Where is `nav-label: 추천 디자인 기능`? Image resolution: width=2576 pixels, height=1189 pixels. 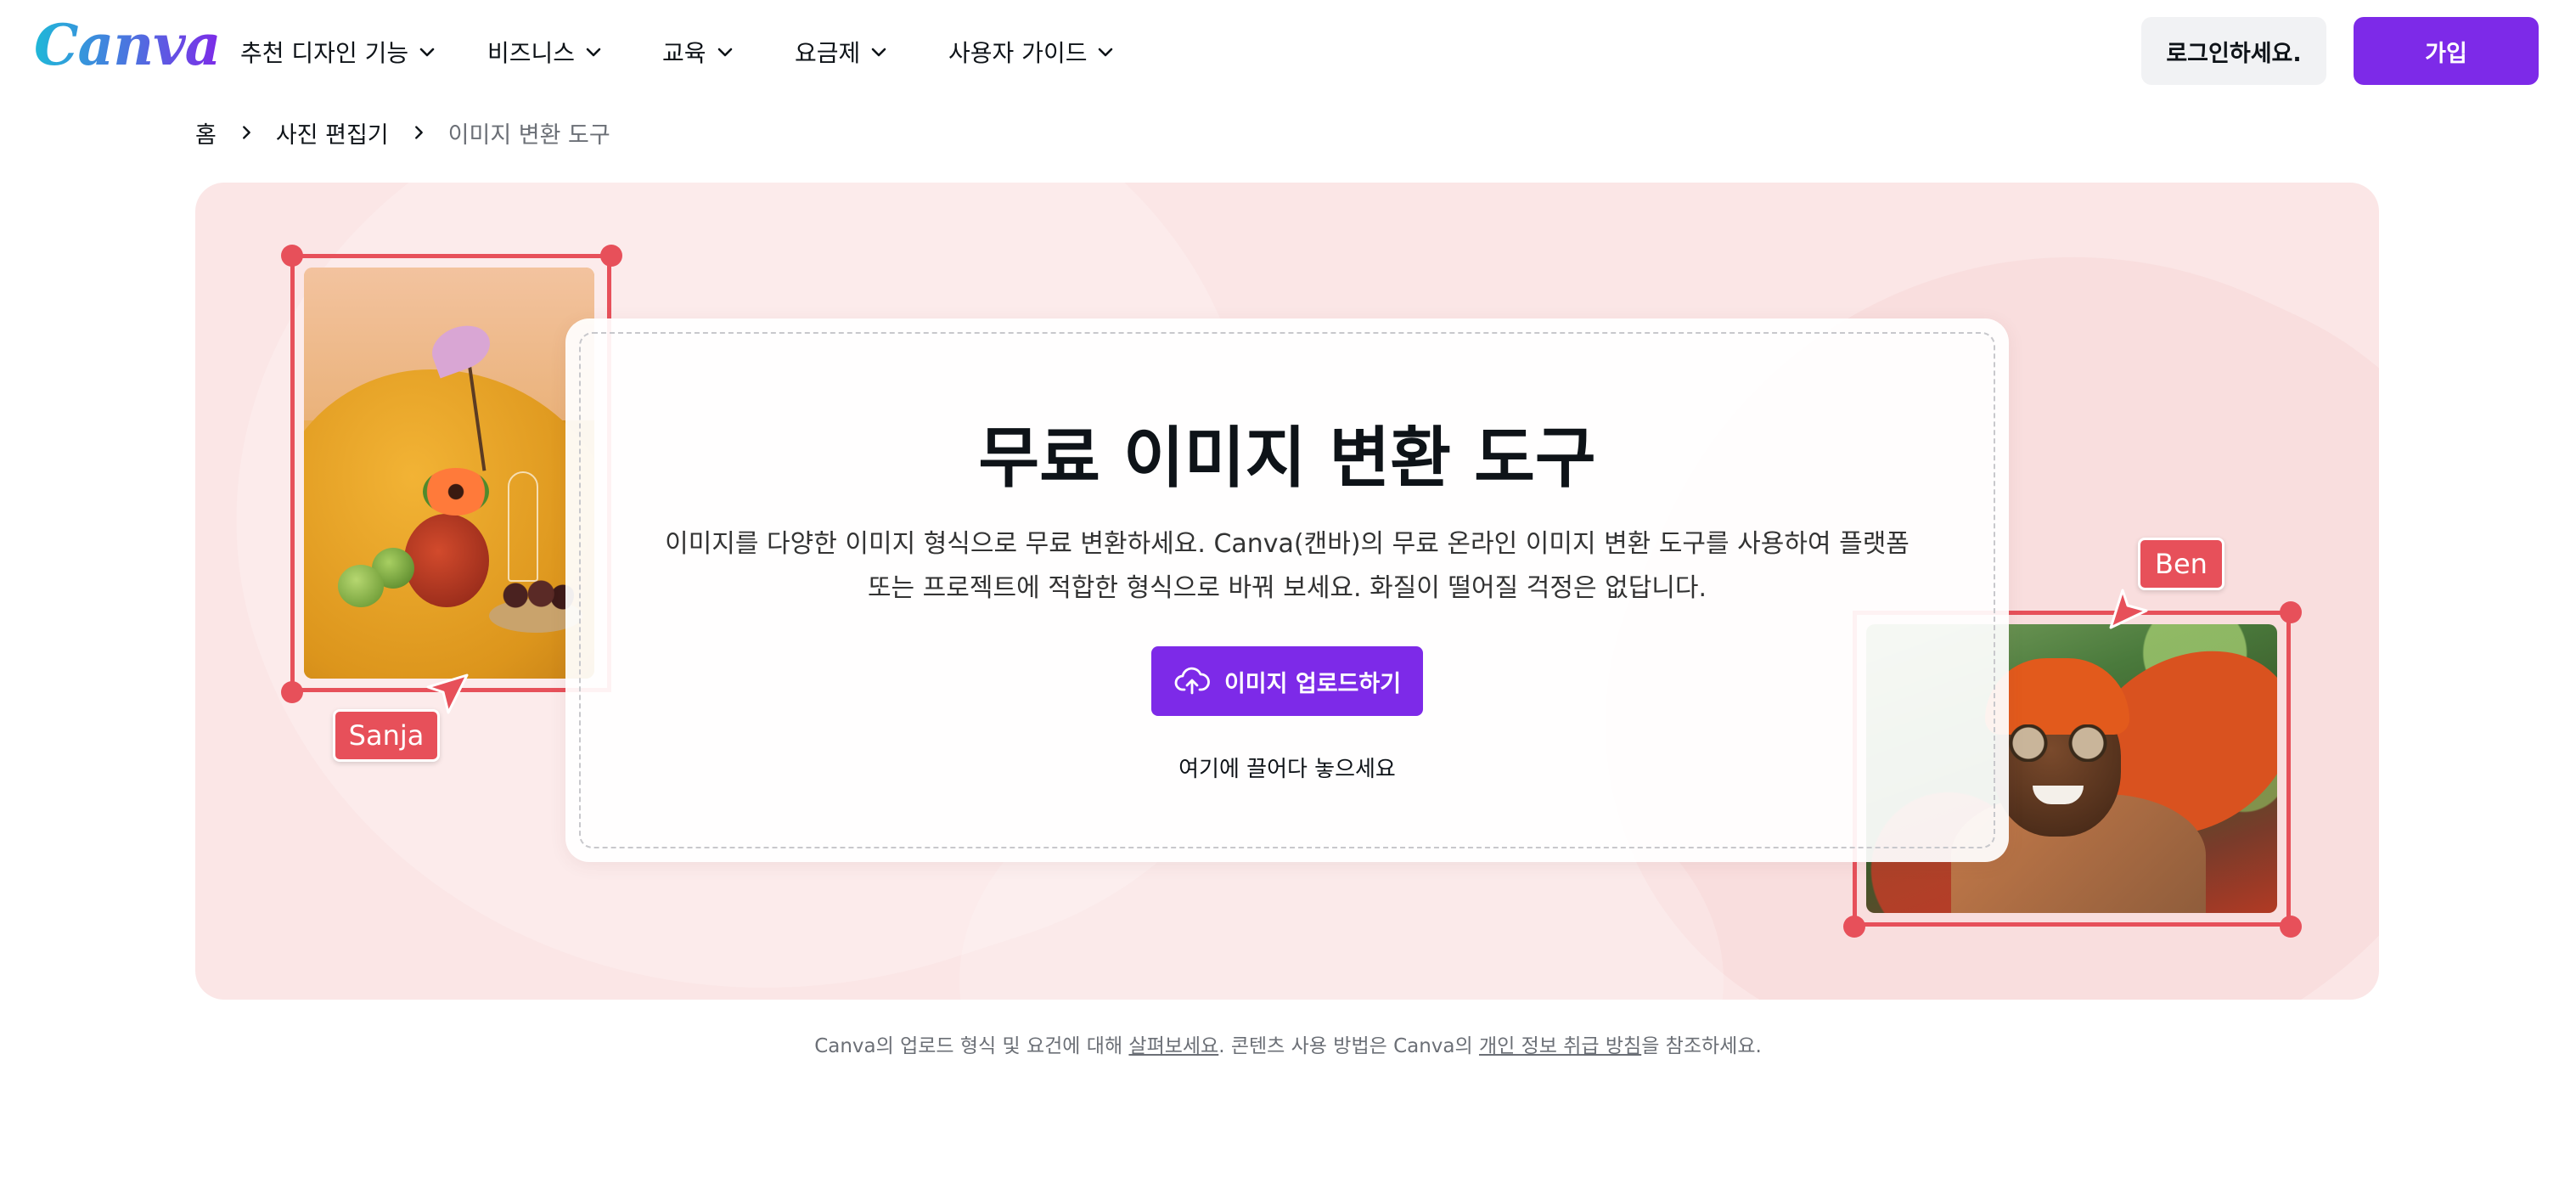
nav-label: 추천 디자인 기능 is located at coordinates (324, 53).